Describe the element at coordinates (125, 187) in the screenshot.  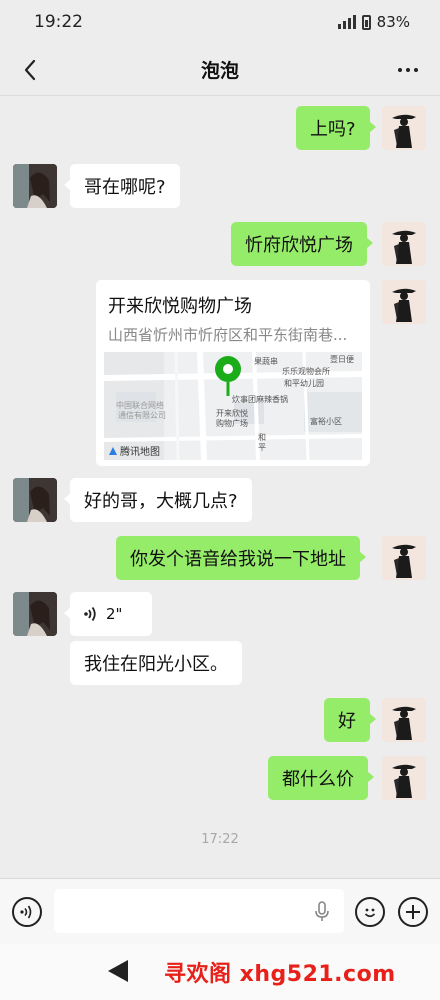
I see `message-text: 哥在哪呢?` at that location.